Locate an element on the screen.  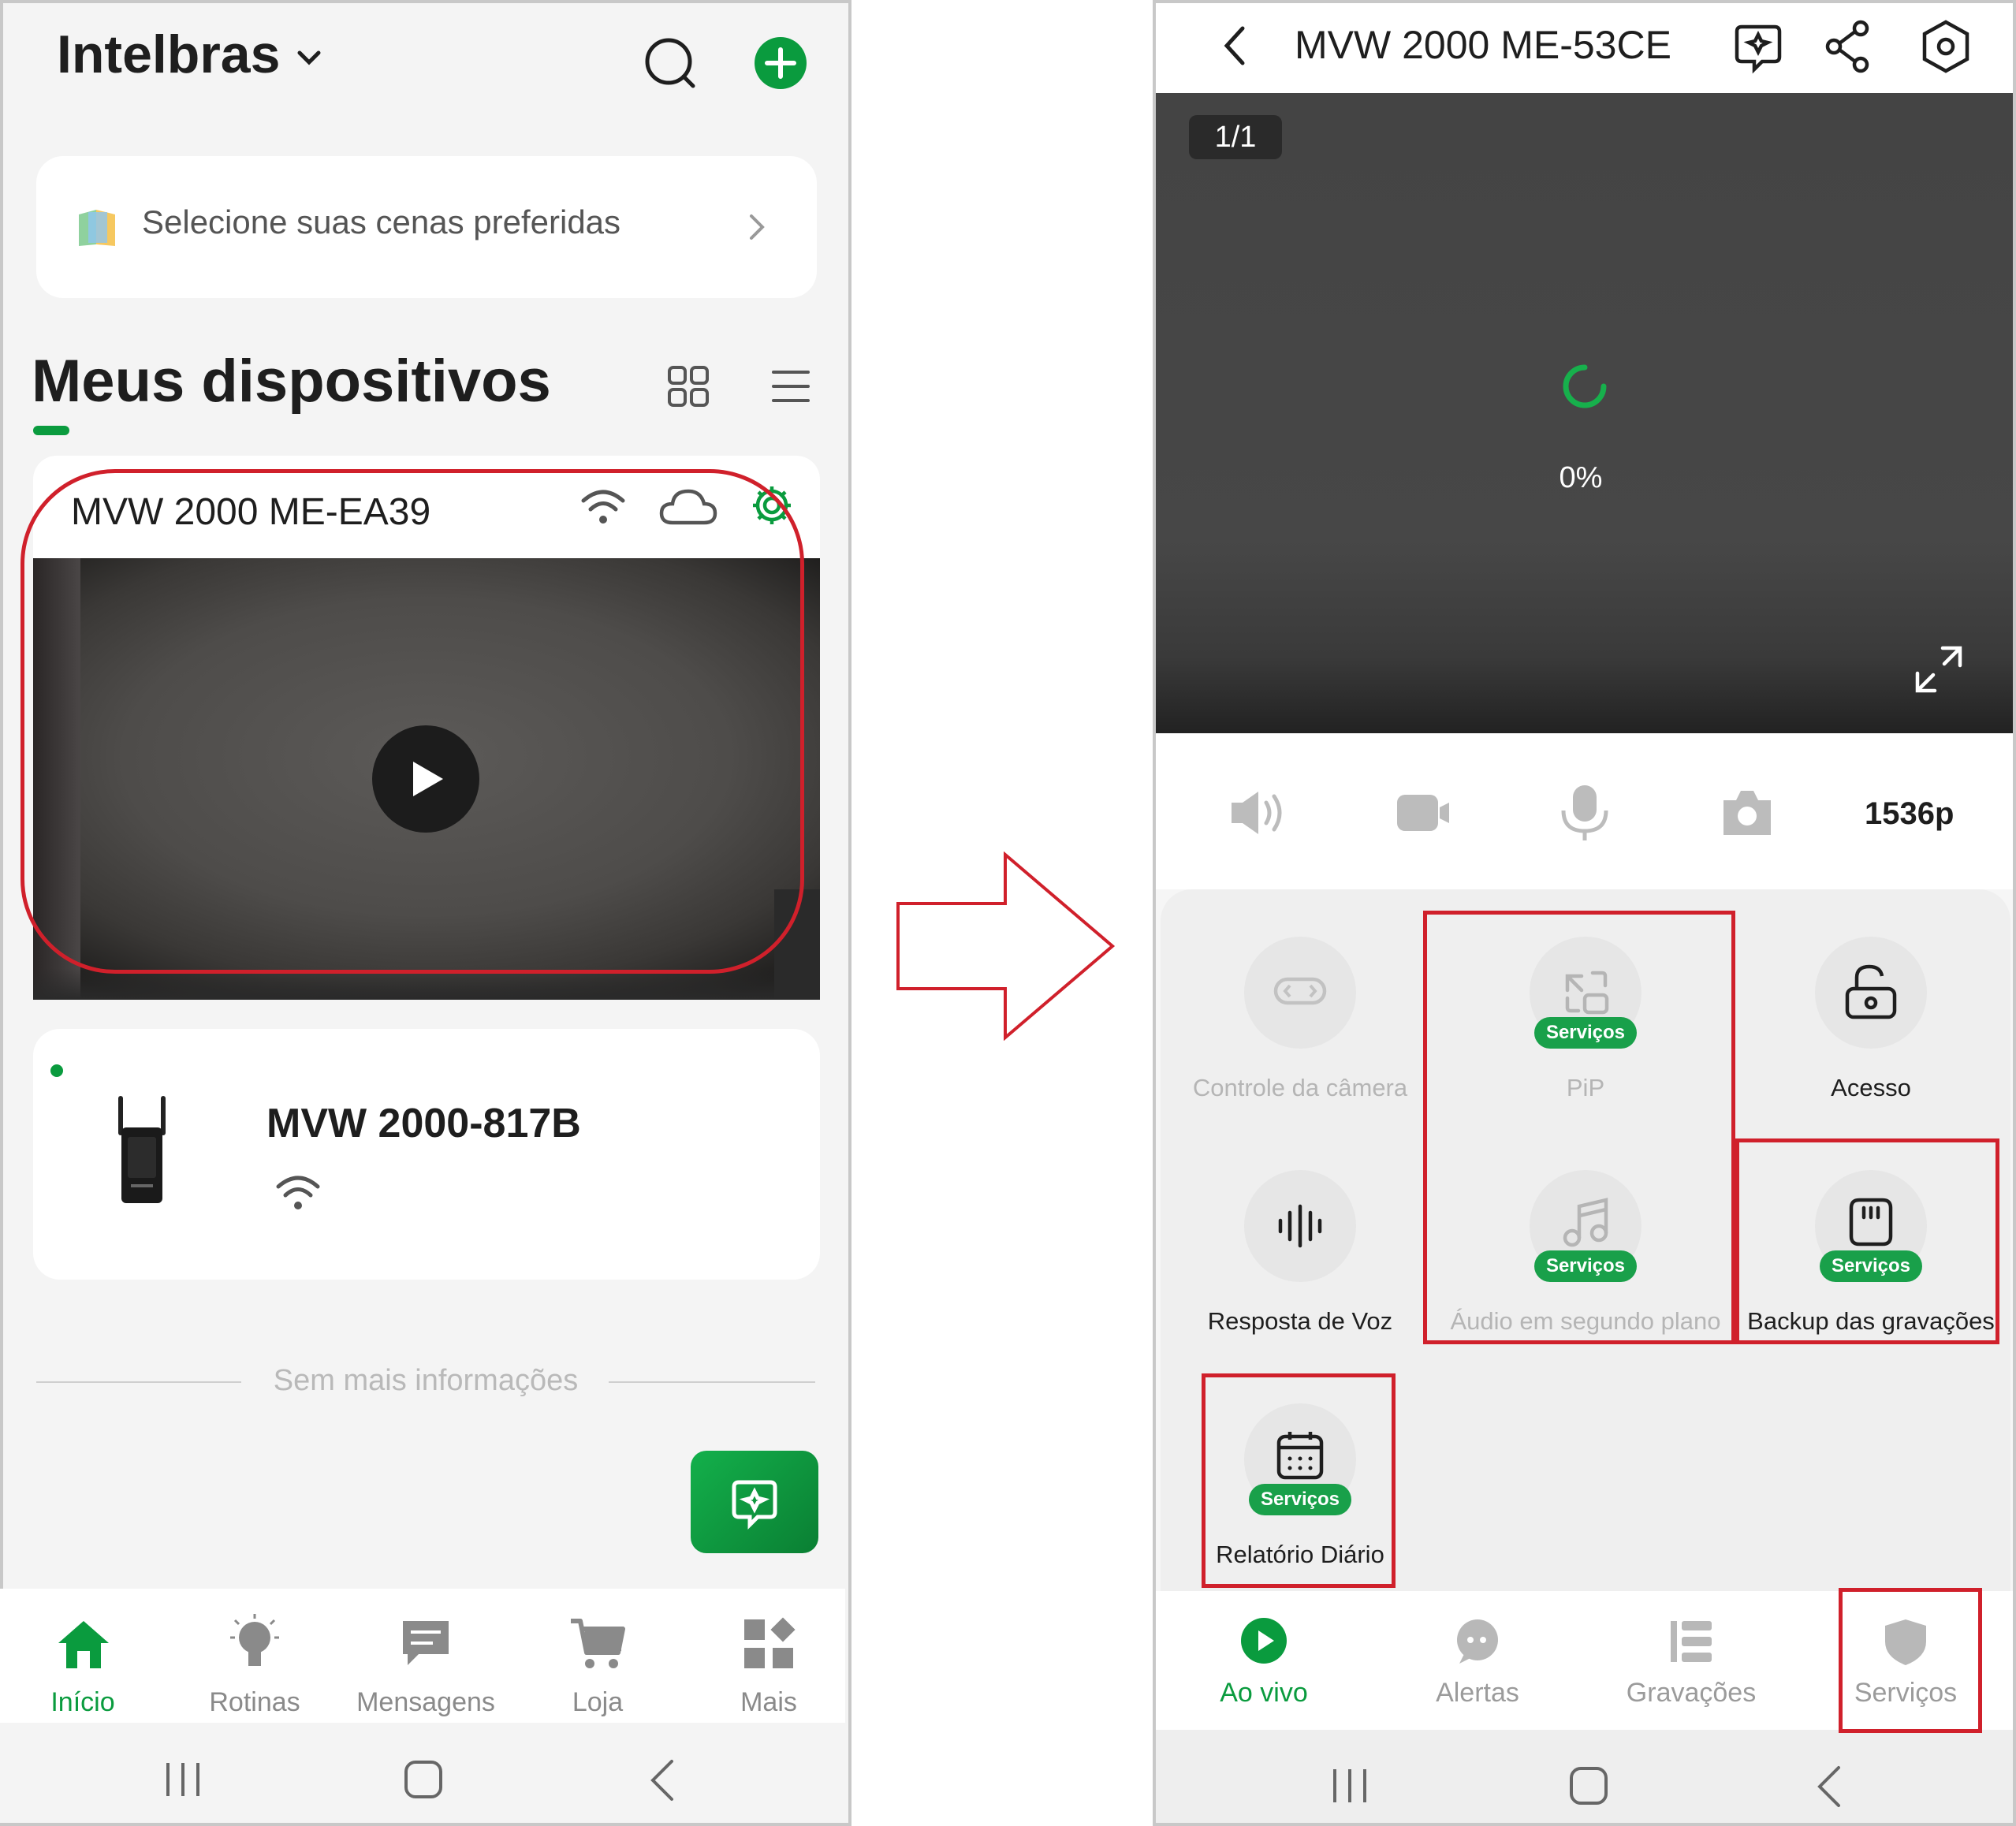
message-icon is located at coordinates (426, 1643).